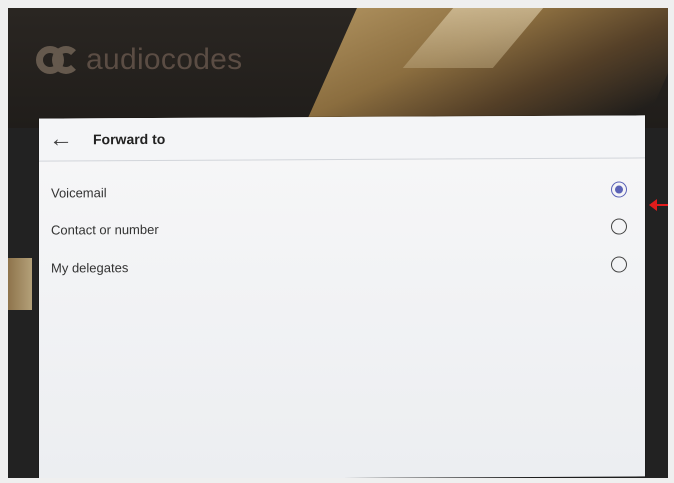 This screenshot has height=483, width=674. Describe the element at coordinates (90, 267) in the screenshot. I see `option-label: My delegates` at that location.